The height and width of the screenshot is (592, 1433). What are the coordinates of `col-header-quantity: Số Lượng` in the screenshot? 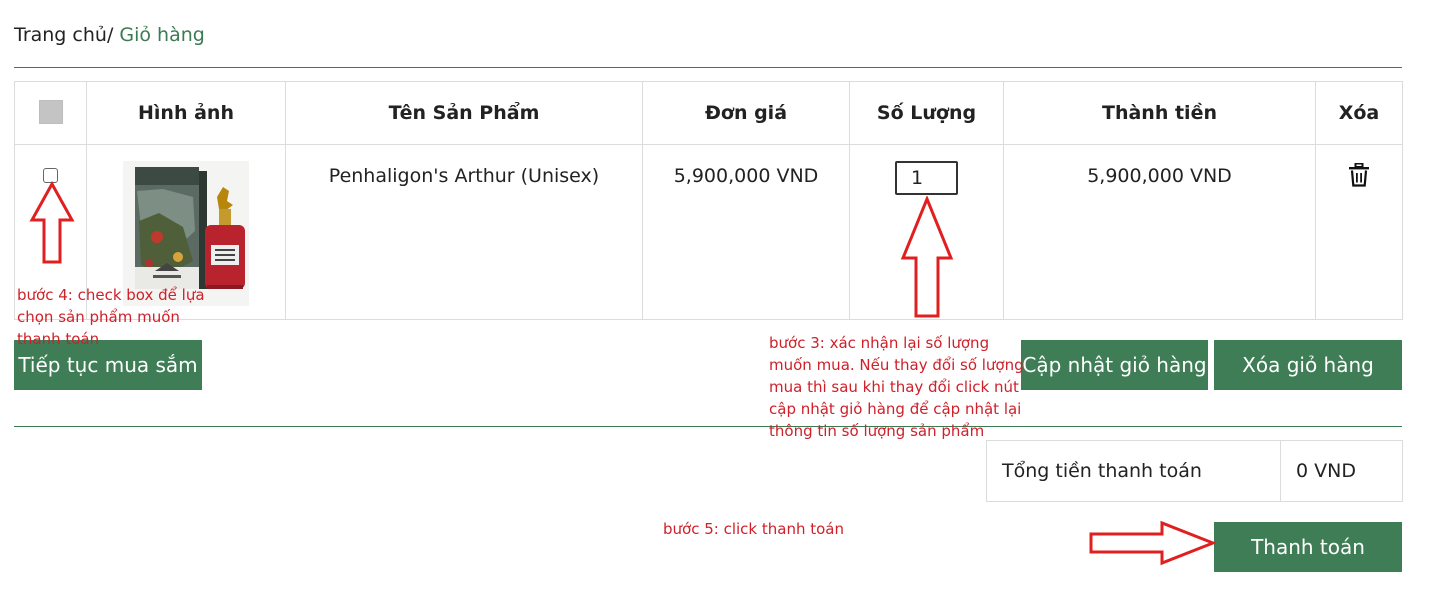 It's located at (926, 113).